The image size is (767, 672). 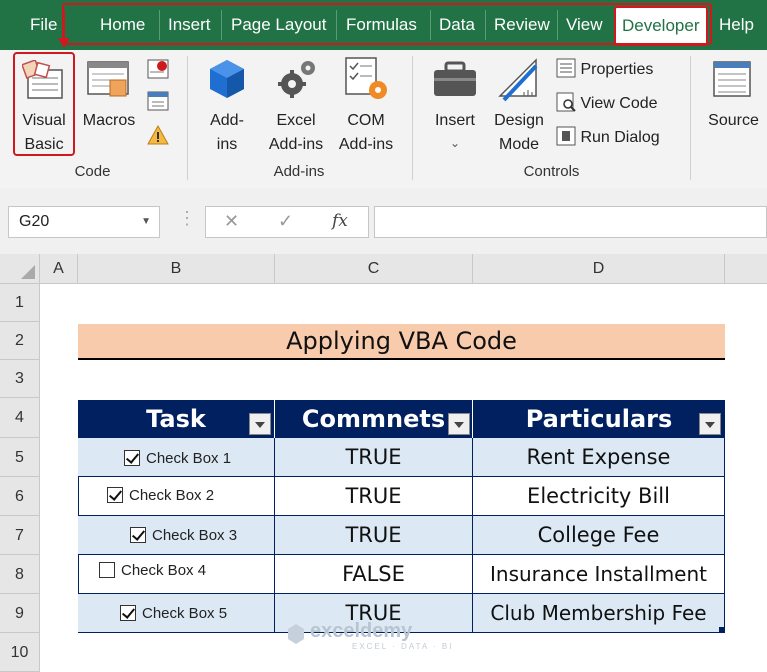 I want to click on name-box: G20 ▼, so click(x=84, y=222).